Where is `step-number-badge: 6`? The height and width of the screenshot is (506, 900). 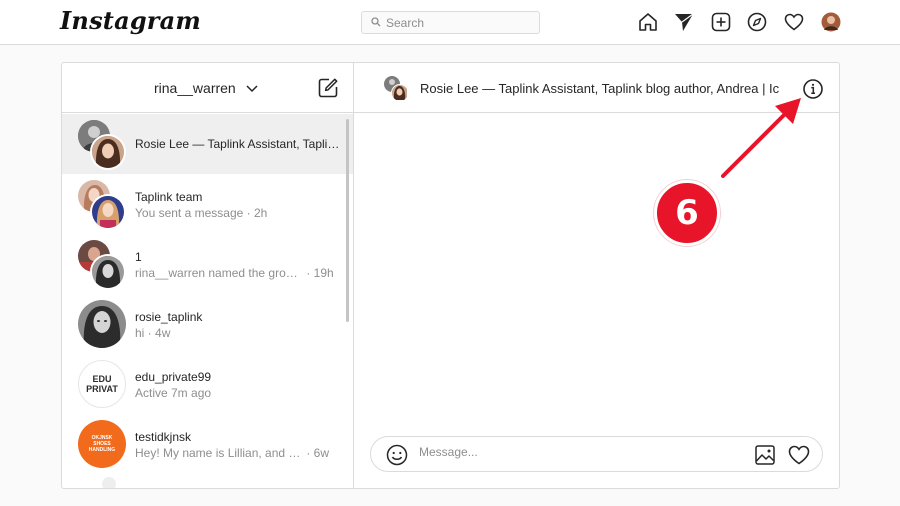
step-number-badge: 6 is located at coordinates (687, 213).